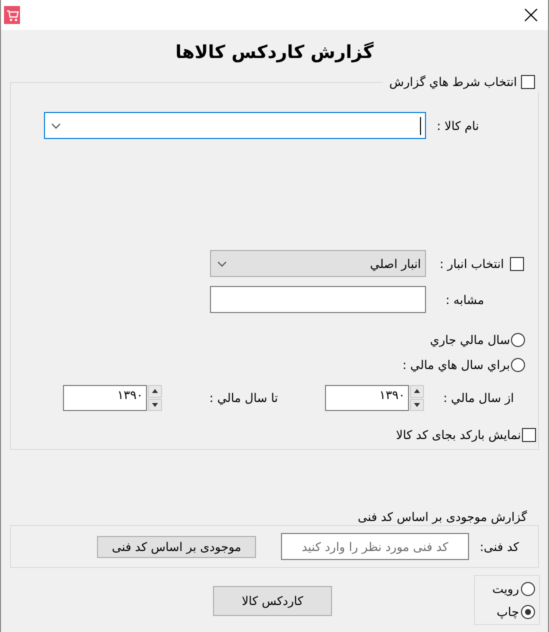 The height and width of the screenshot is (632, 549). I want to click on field-label: مشابه :, so click(465, 299).